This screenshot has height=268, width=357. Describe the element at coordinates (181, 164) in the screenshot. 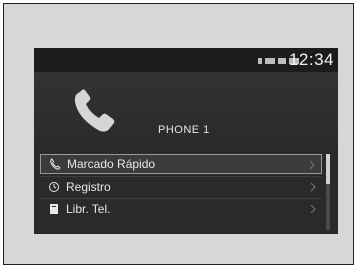

I see `menu-item-speed-dial: Marcado Rápido` at that location.